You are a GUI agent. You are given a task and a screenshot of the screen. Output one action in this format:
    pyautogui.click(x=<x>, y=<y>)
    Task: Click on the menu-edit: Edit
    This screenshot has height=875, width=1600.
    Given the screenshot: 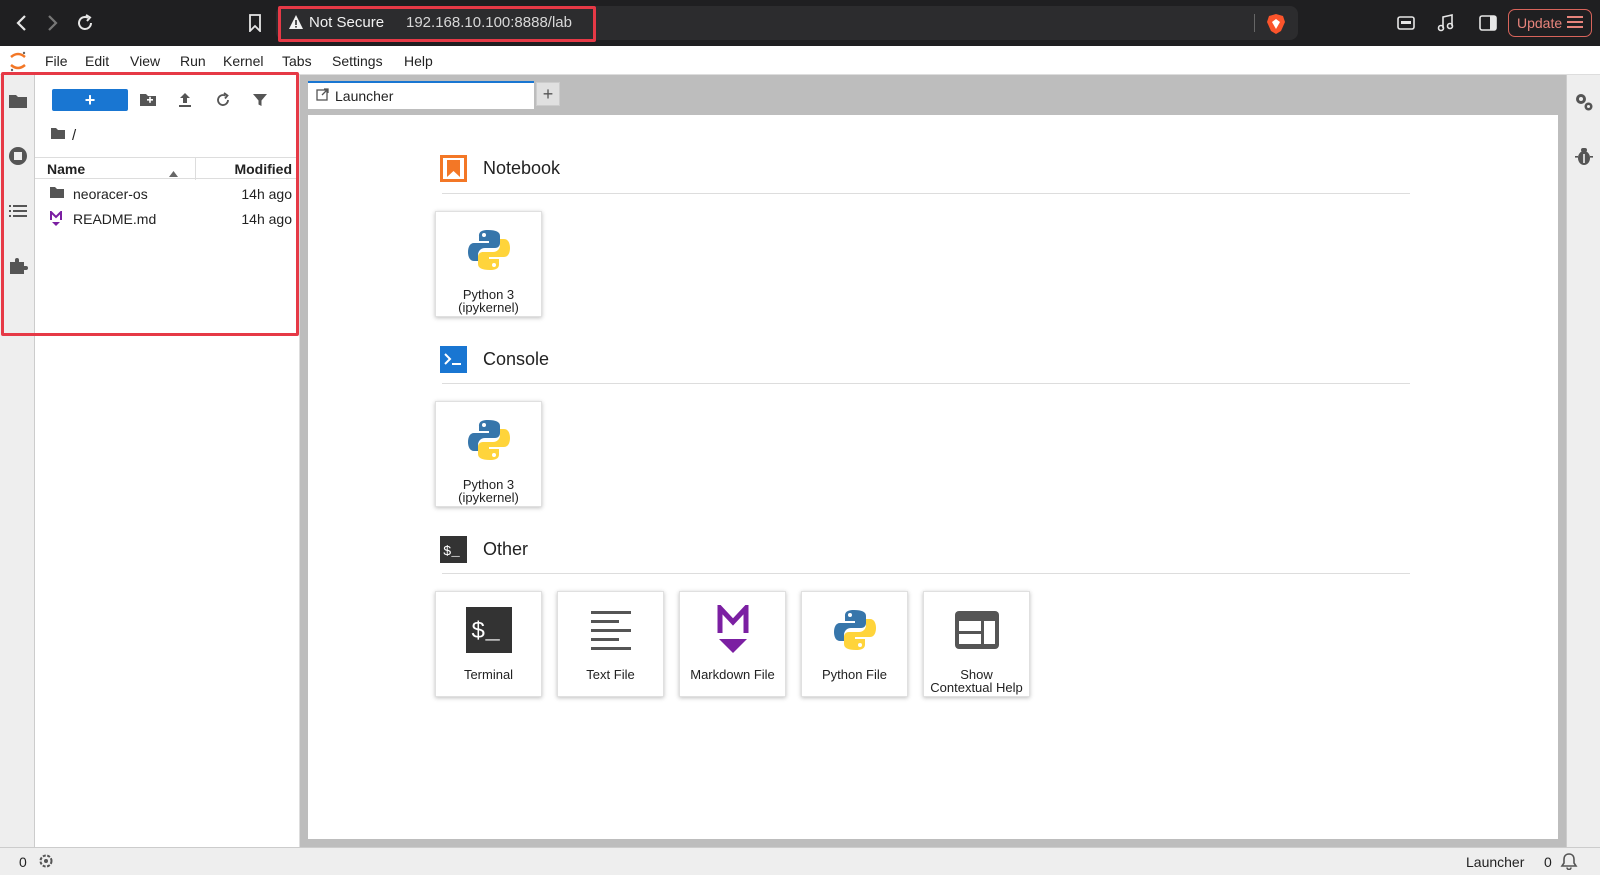 What is the action you would take?
    pyautogui.click(x=97, y=61)
    